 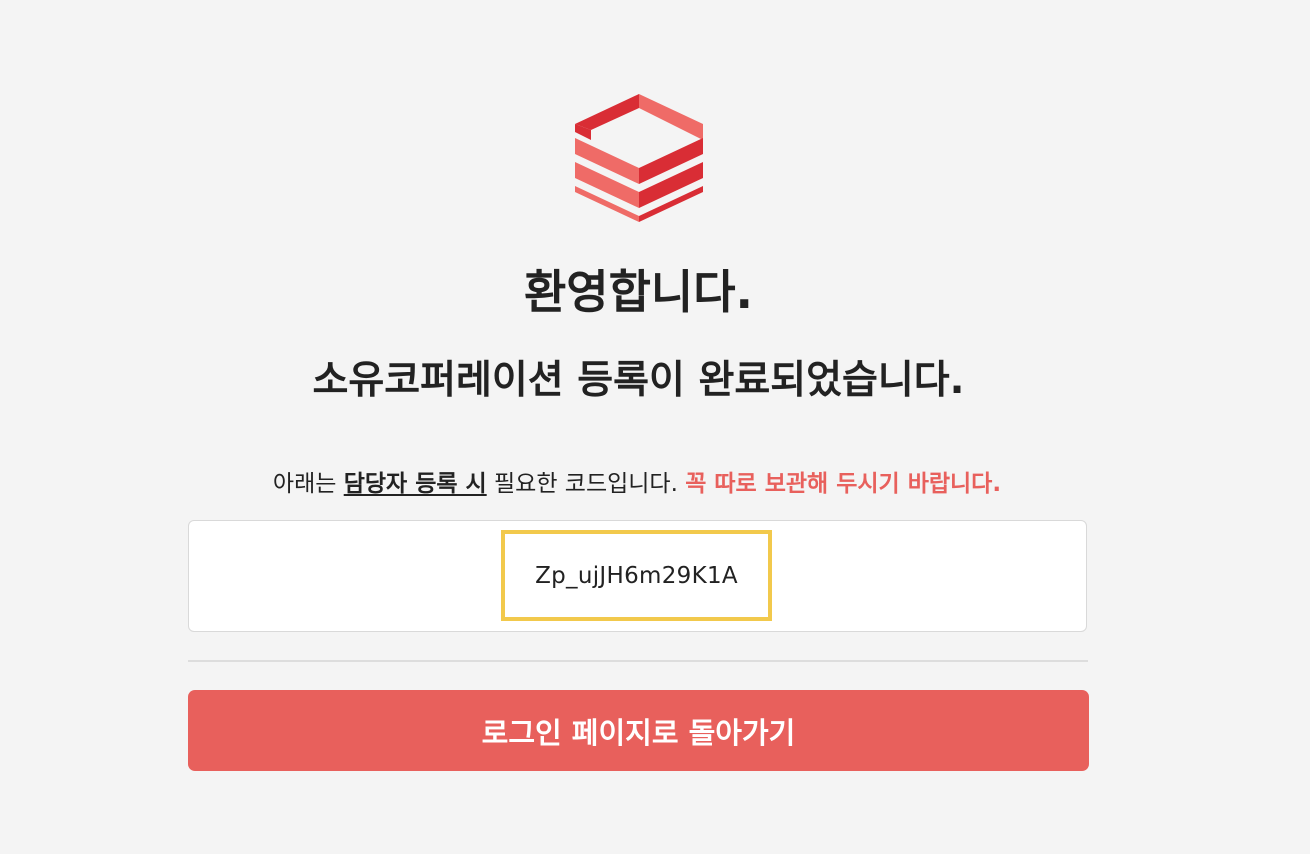 I want to click on divider, so click(x=638, y=661).